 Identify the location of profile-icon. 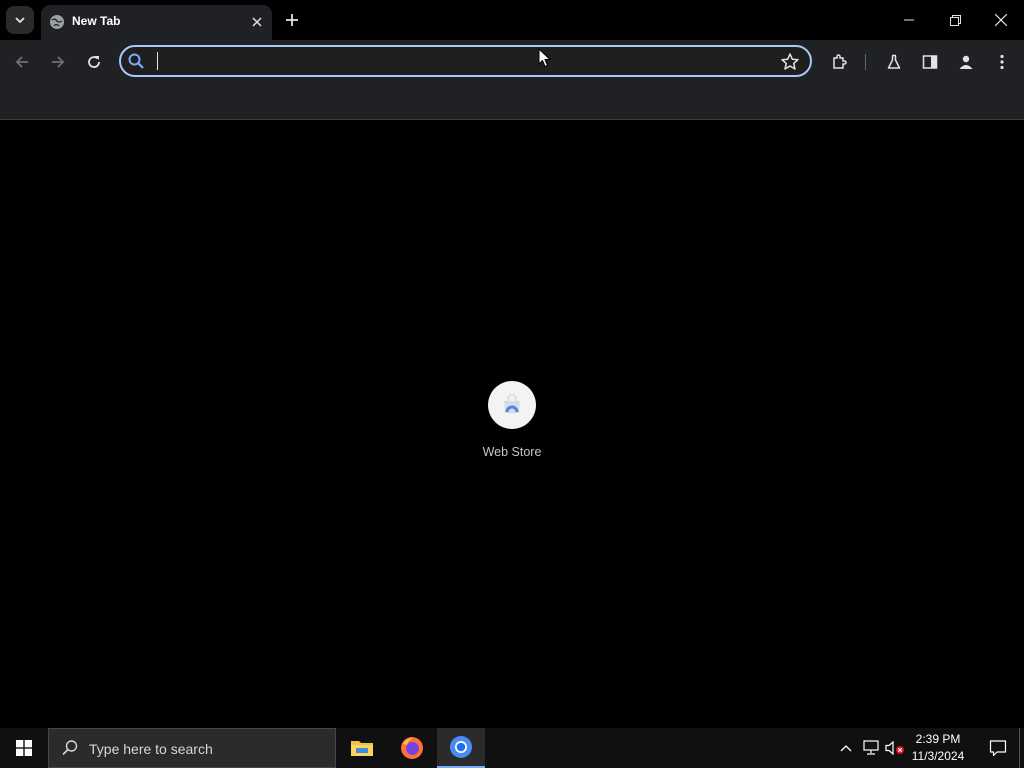
(966, 62).